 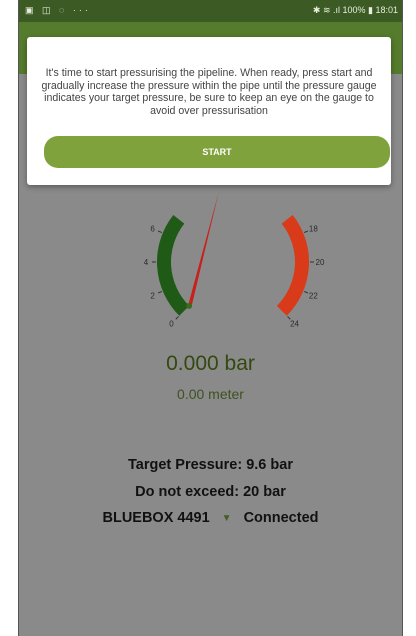 I want to click on max-pressure: Do not exceed: 20 bar, so click(x=210, y=492).